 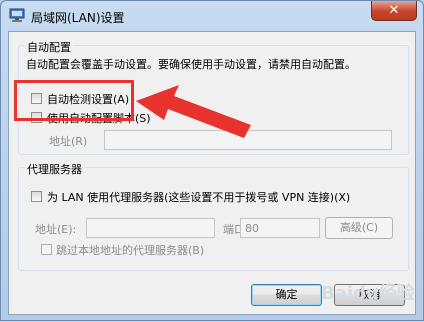 I want to click on title-bar: 局域网(LAN)设置 ✕, so click(x=212, y=16).